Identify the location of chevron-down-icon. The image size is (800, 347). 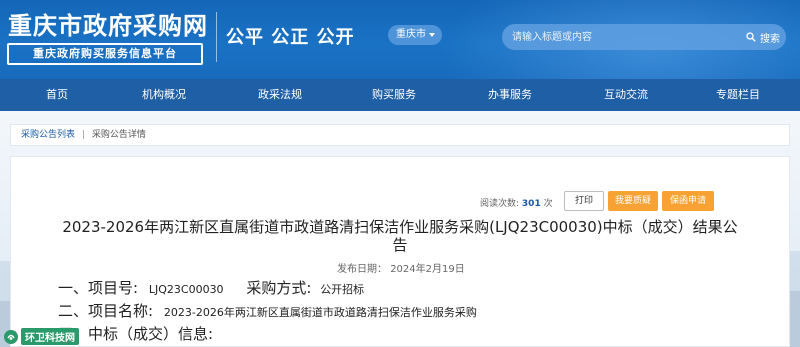
(432, 35).